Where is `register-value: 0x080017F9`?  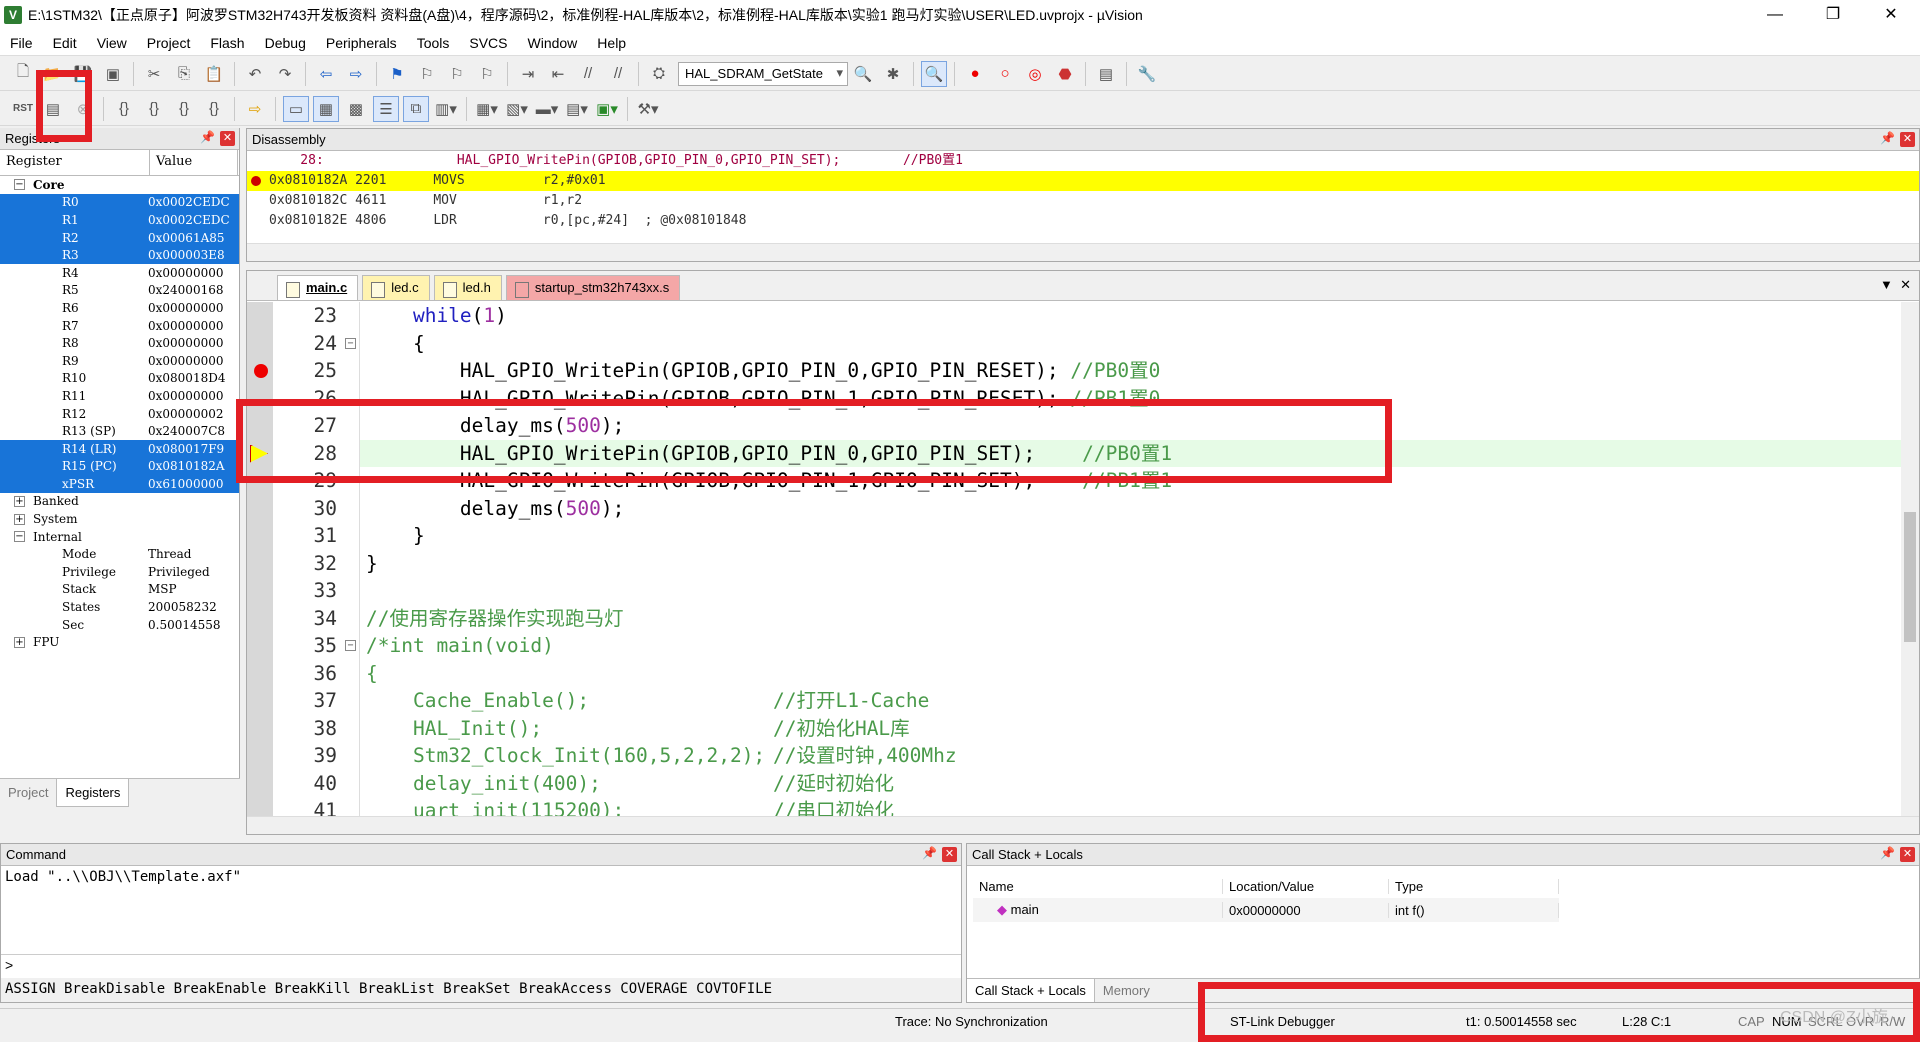 register-value: 0x080017F9 is located at coordinates (193, 449).